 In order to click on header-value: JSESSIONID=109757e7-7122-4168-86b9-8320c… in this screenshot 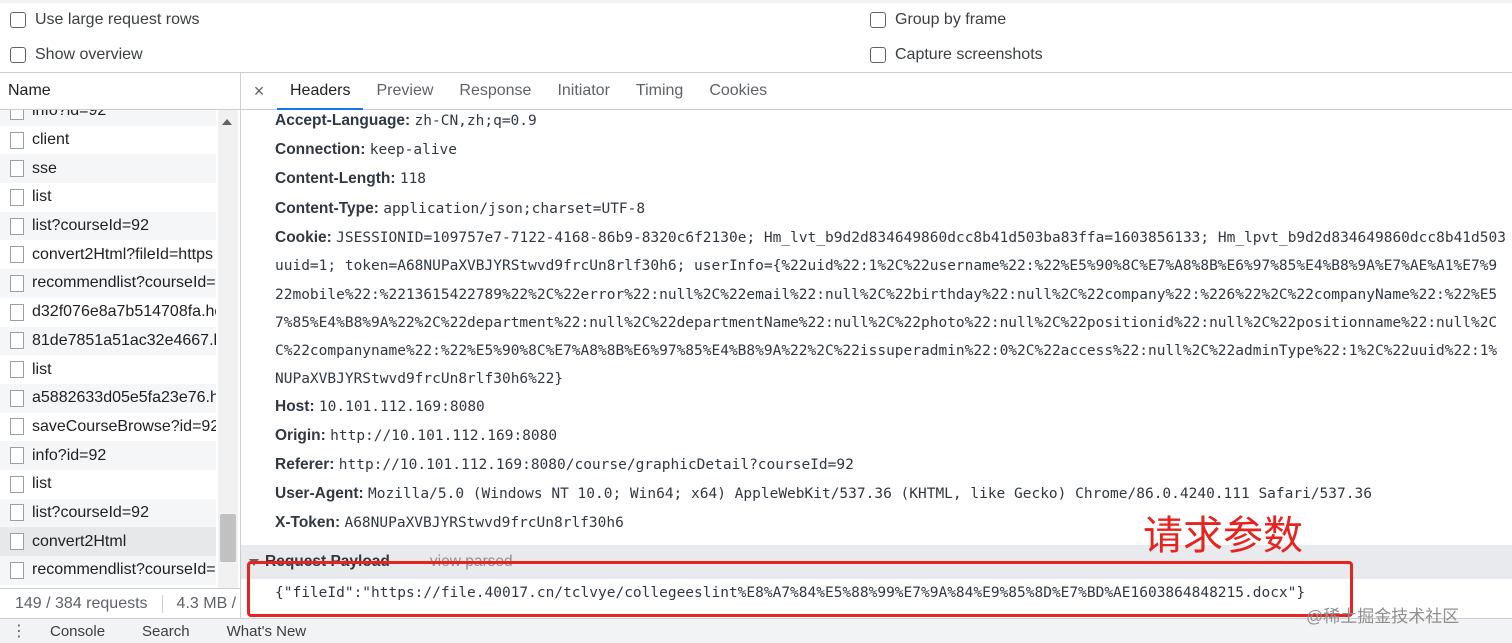, I will do `click(921, 238)`.